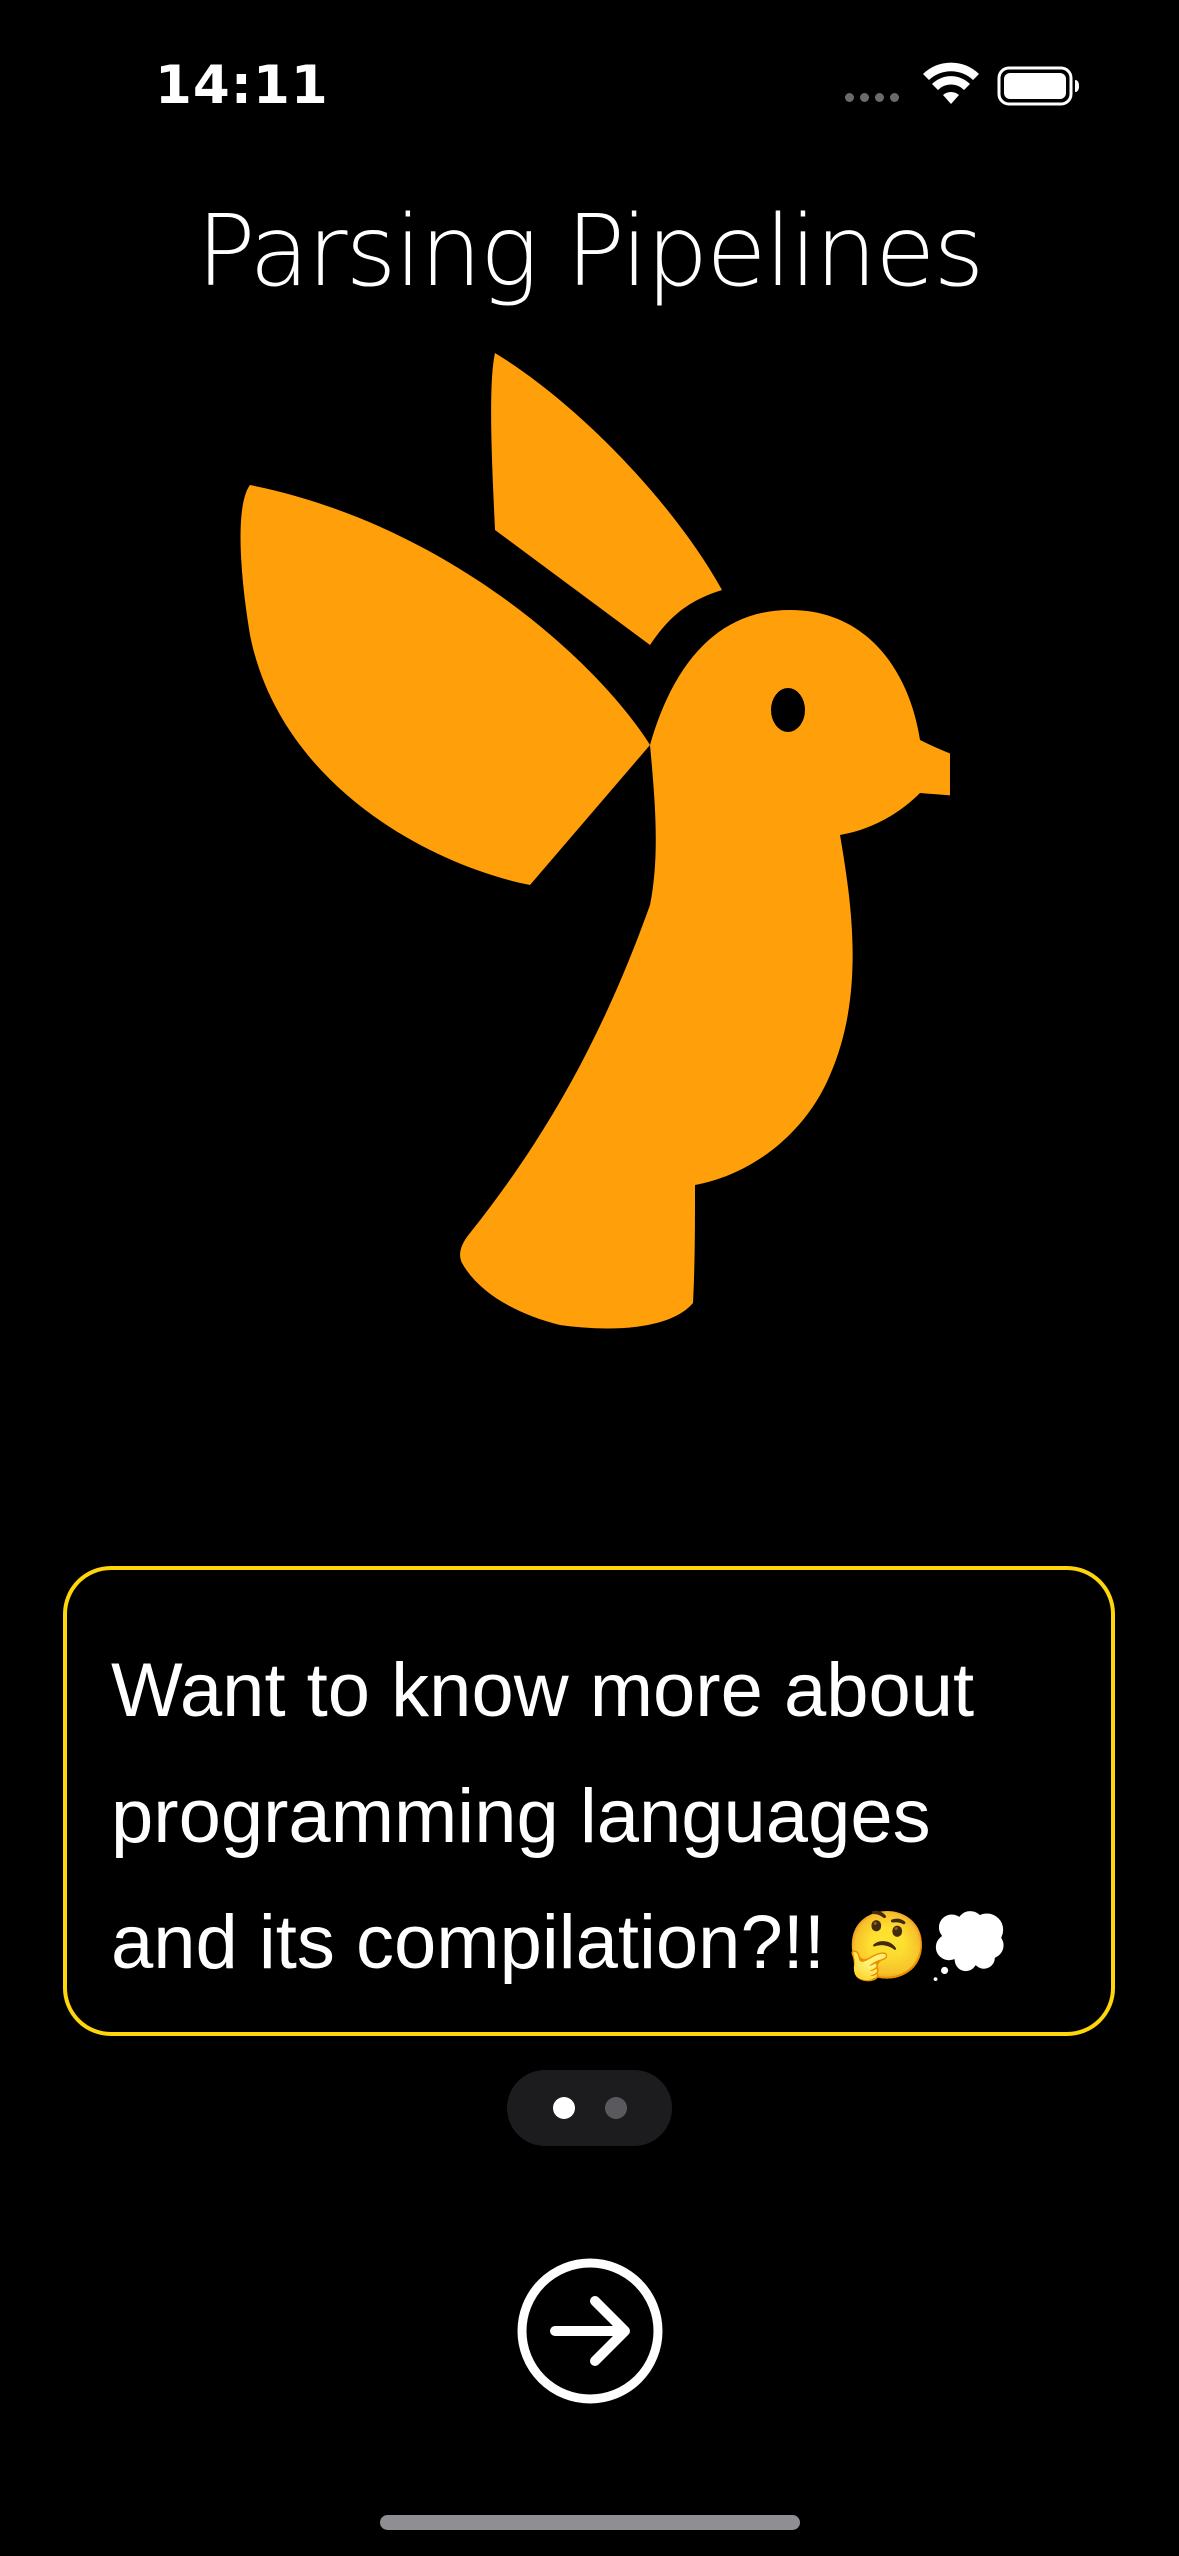 Image resolution: width=1179 pixels, height=2556 pixels. I want to click on arrow-right-icon, so click(590, 2331).